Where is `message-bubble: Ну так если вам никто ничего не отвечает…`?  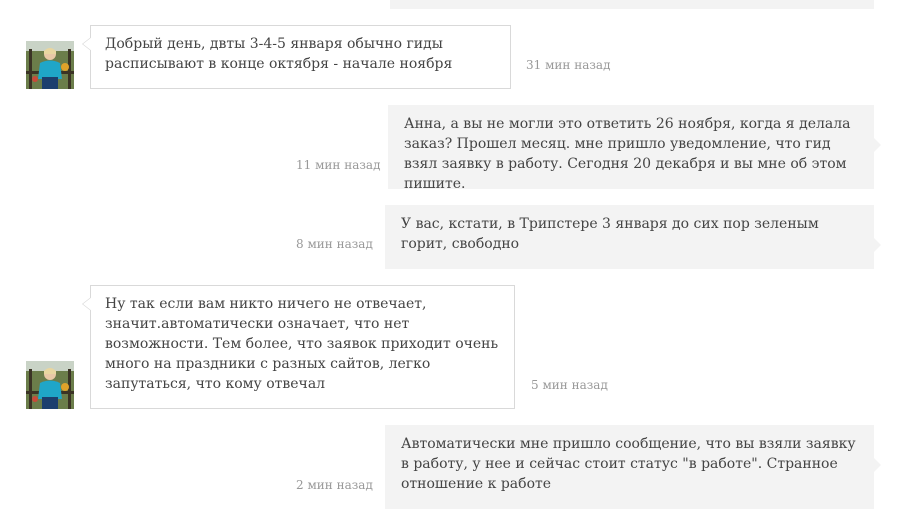 message-bubble: Ну так если вам никто ничего не отвечает… is located at coordinates (298, 347).